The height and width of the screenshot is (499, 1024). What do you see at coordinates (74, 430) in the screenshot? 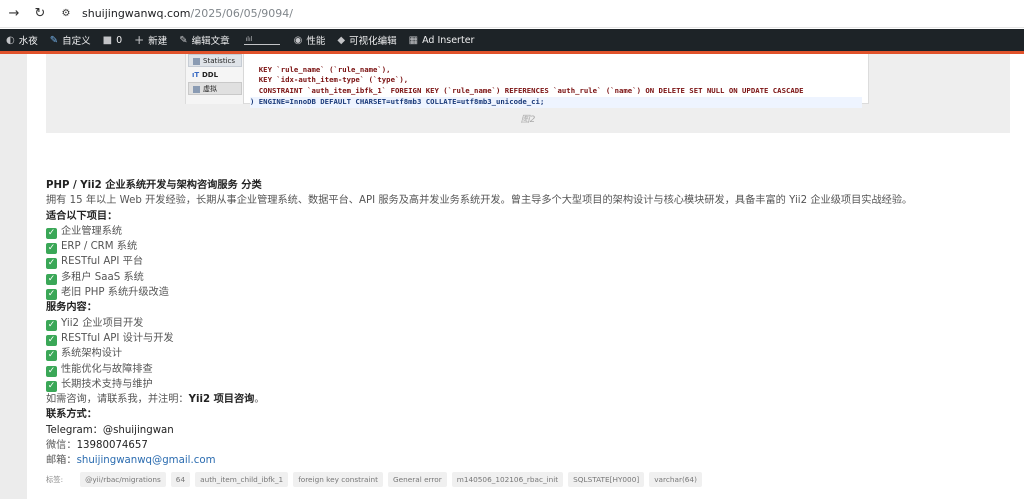
I see `telegram-label: Telegram：` at bounding box center [74, 430].